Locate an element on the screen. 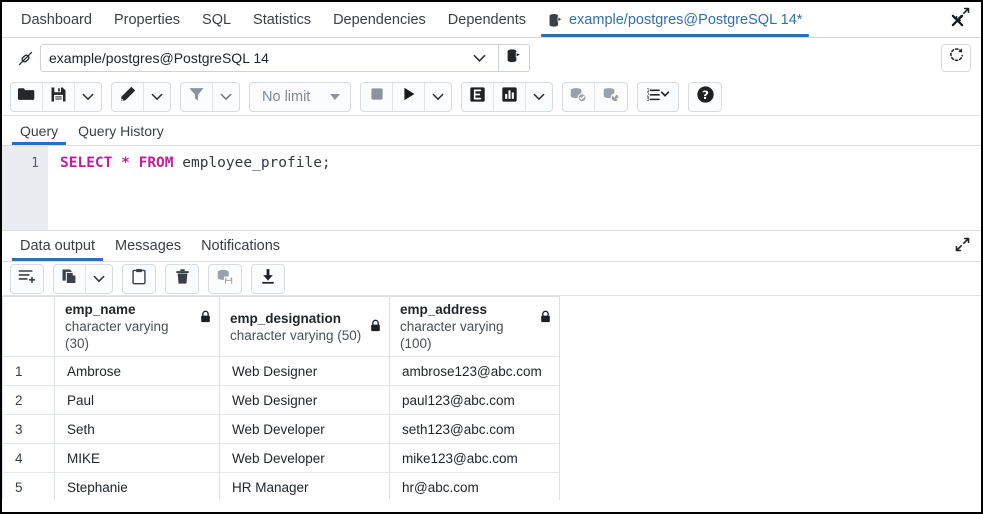 The width and height of the screenshot is (983, 514). sql-token-keyword: SELECT is located at coordinates (86, 163).